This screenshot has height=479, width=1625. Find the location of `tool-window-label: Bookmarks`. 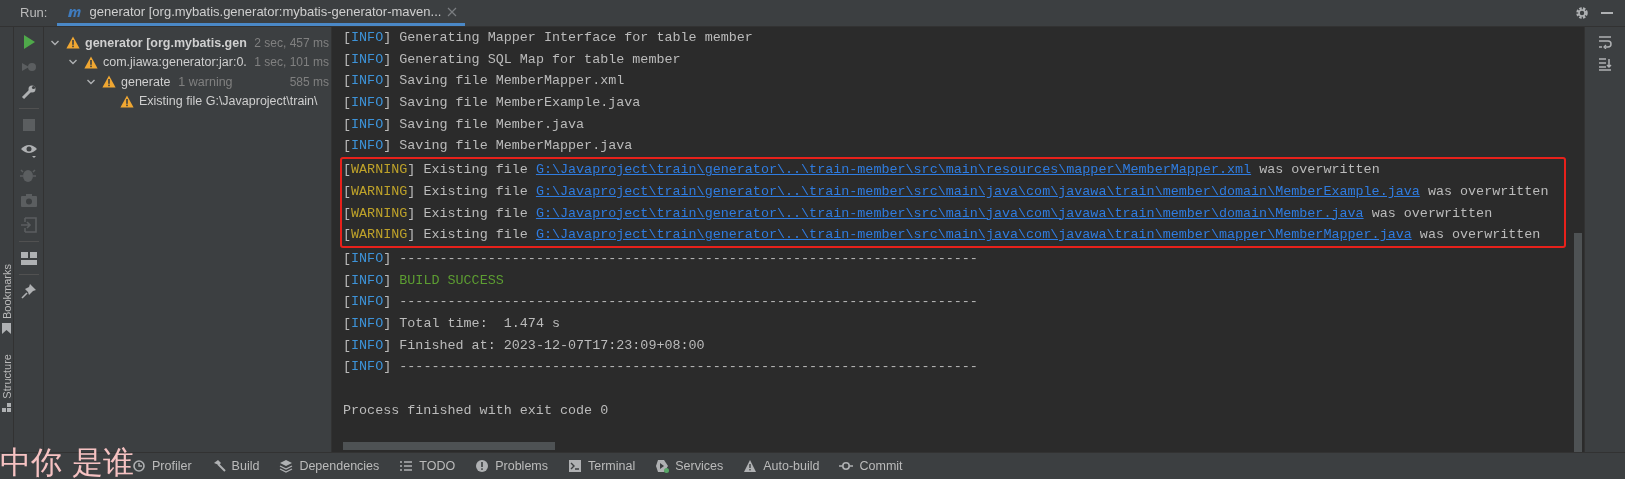

tool-window-label: Bookmarks is located at coordinates (6, 292).